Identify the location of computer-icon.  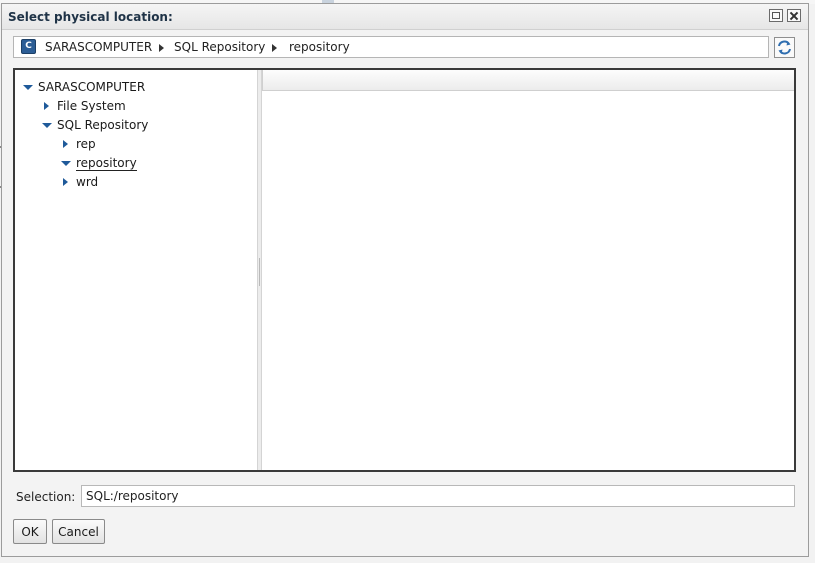
(28, 46).